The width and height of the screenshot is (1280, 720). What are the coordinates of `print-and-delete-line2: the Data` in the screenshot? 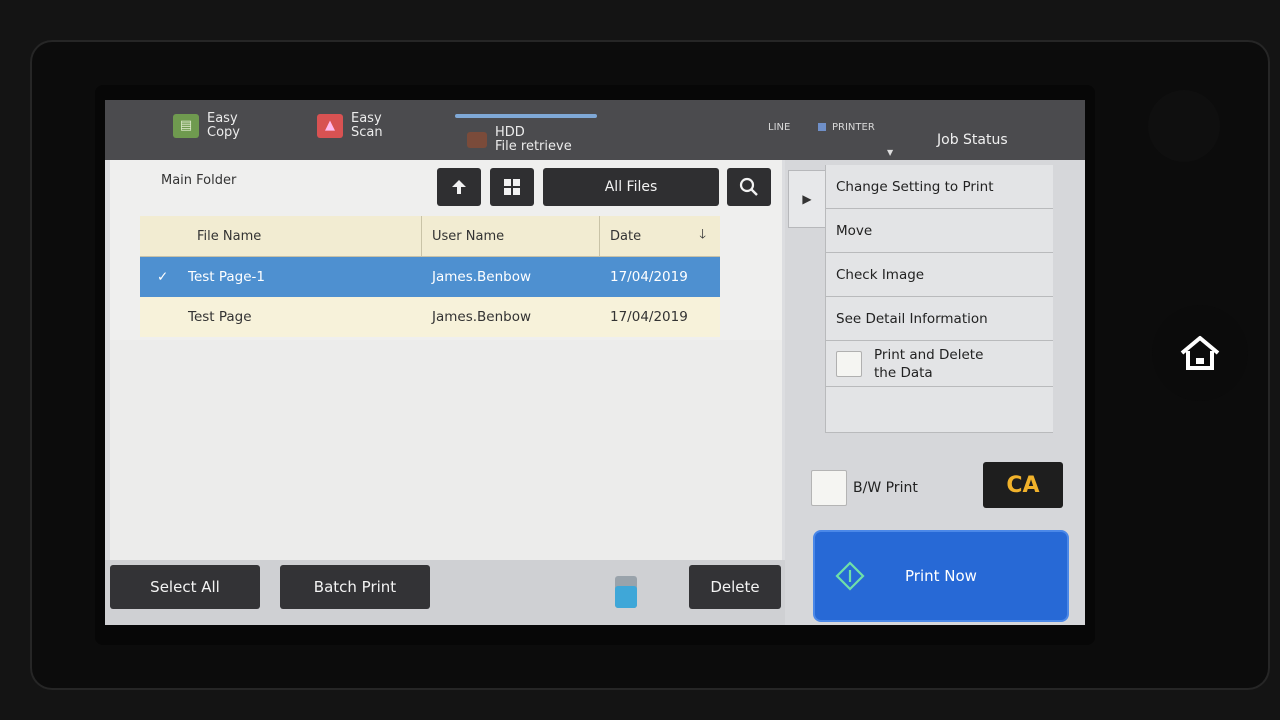 It's located at (903, 372).